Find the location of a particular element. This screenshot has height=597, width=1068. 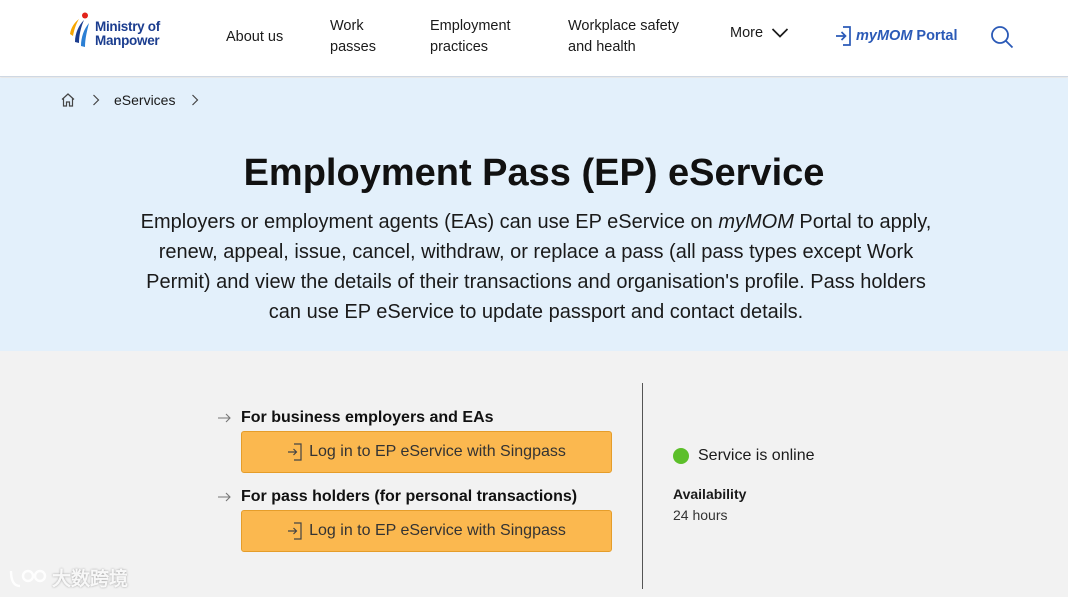

chevron-down-icon is located at coordinates (780, 33).